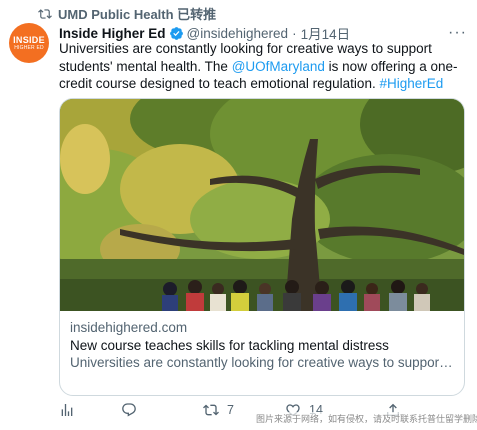  I want to click on verified-badge-icon, so click(176, 33).